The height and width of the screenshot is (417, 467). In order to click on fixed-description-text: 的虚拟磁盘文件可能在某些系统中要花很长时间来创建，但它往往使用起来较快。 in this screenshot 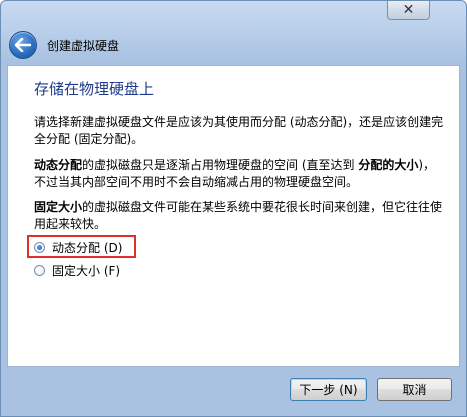, I will do `click(238, 215)`.